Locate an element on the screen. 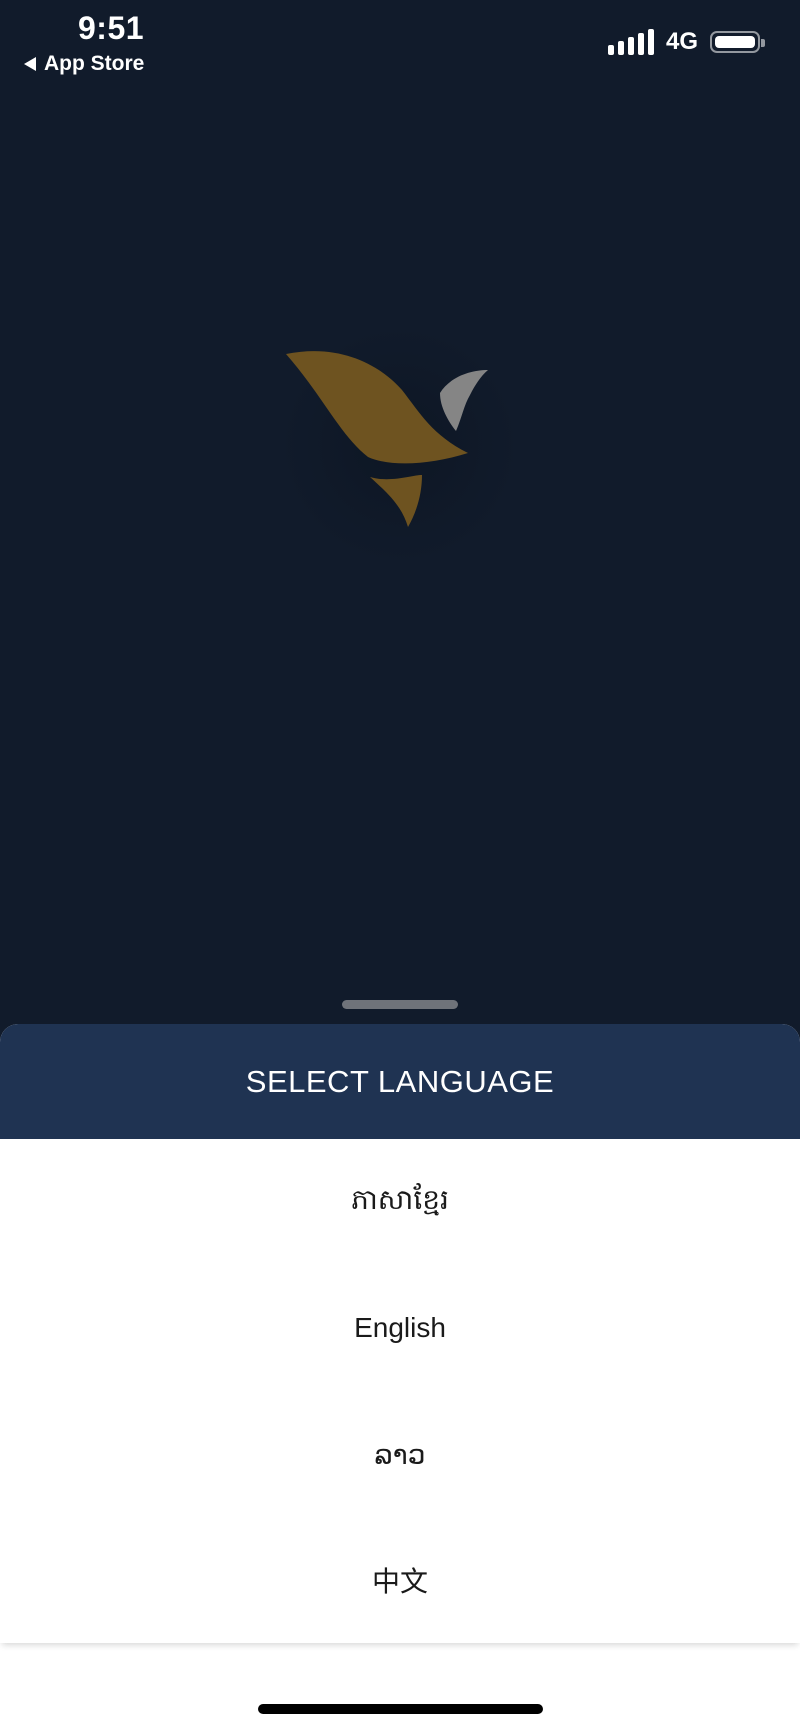 Image resolution: width=800 pixels, height=1731 pixels. sheet-title: SELECT LANGUAGE is located at coordinates (400, 1081).